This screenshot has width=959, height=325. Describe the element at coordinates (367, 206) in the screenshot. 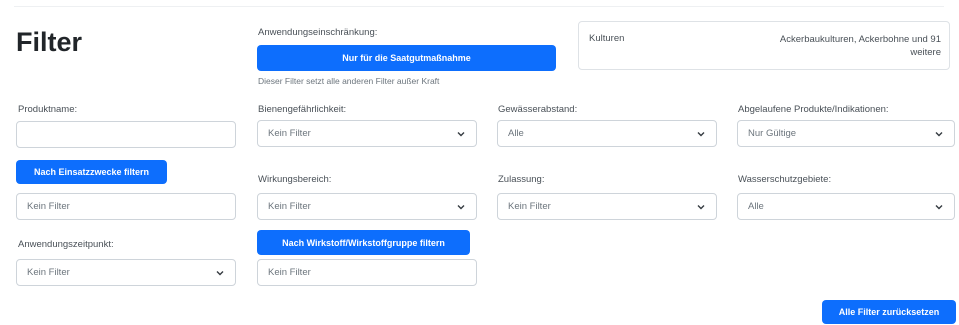

I see `wirkungsbereich-select: Kein Filter` at that location.